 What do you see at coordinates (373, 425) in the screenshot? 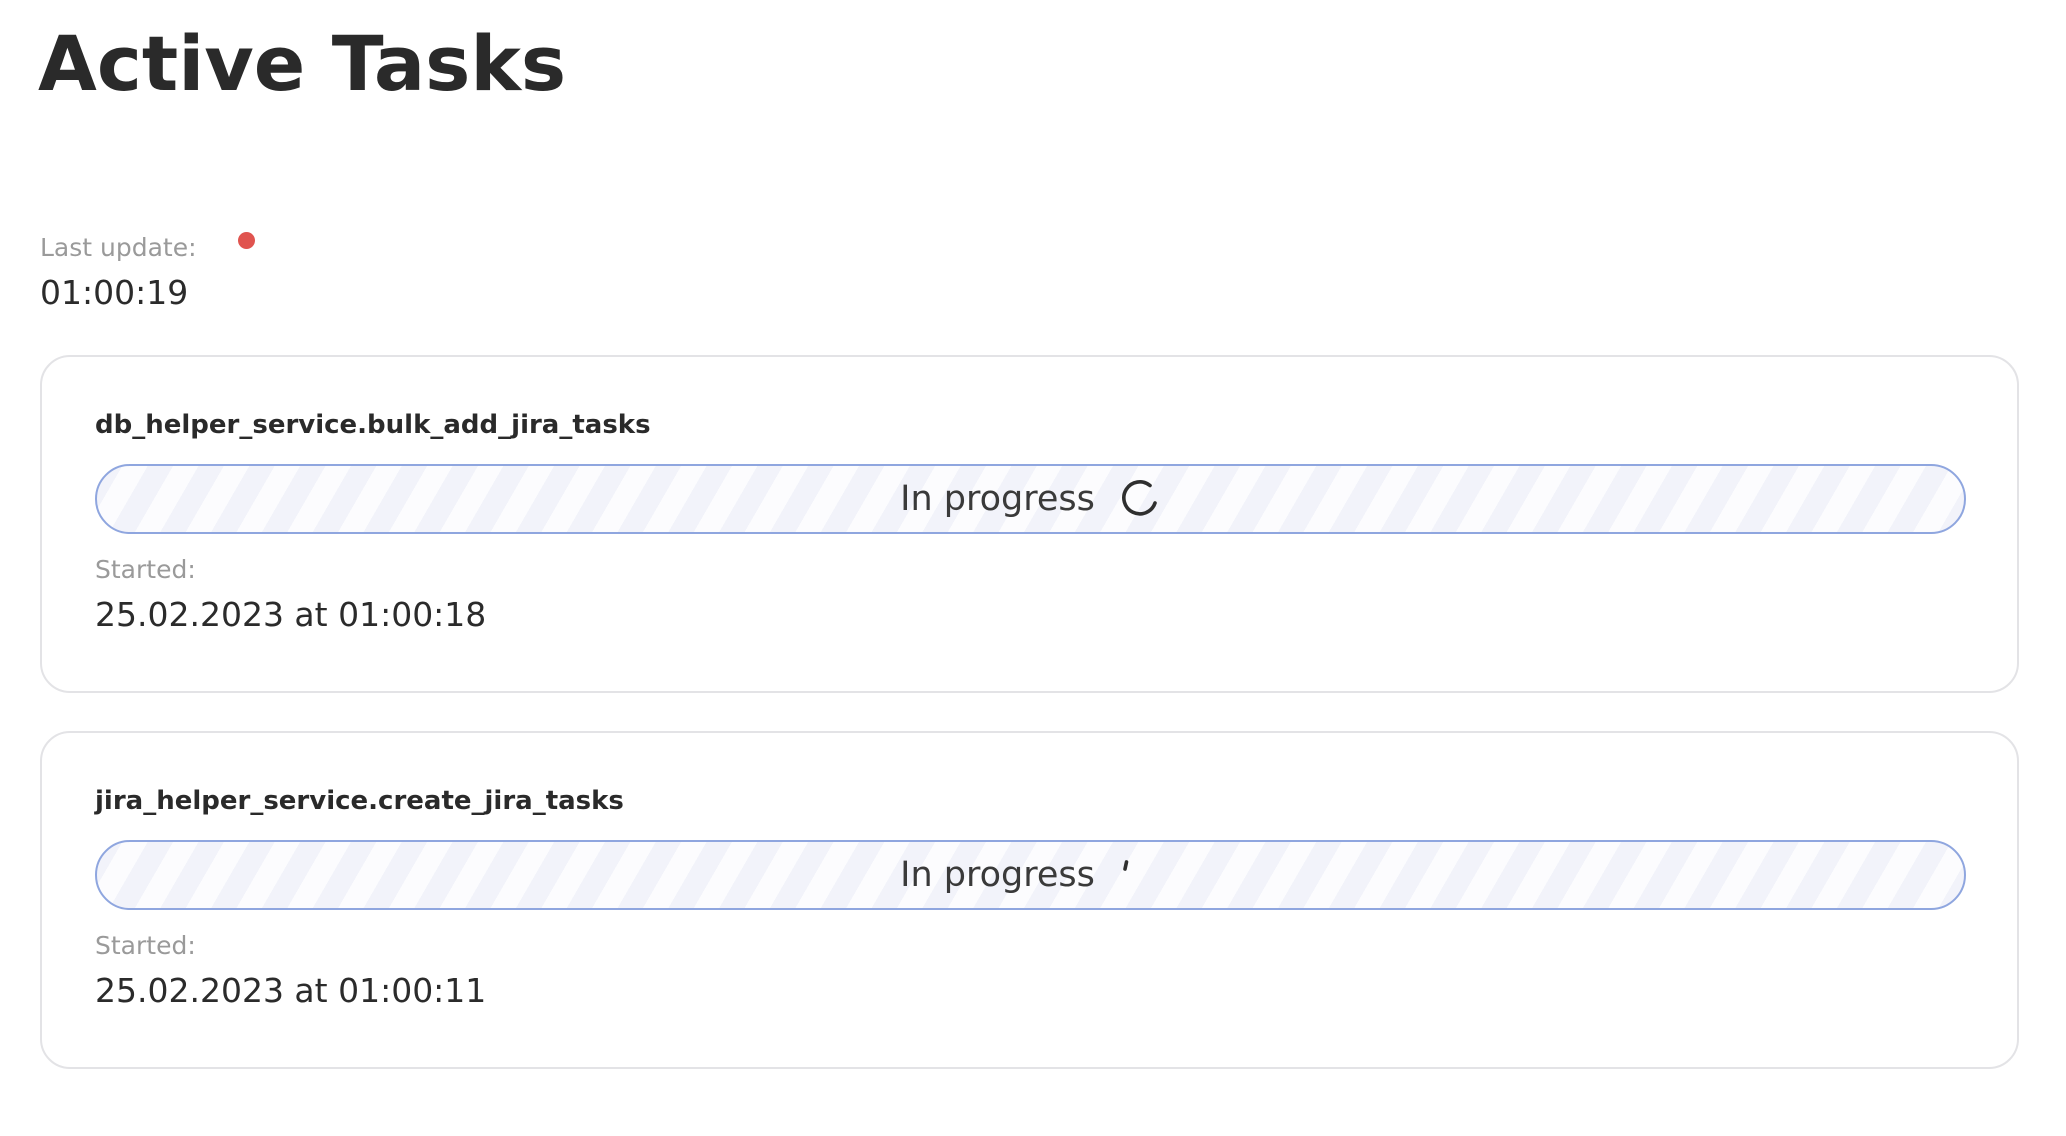
I see `task-name: db_helper_service.bulk_add_jira_tasks` at bounding box center [373, 425].